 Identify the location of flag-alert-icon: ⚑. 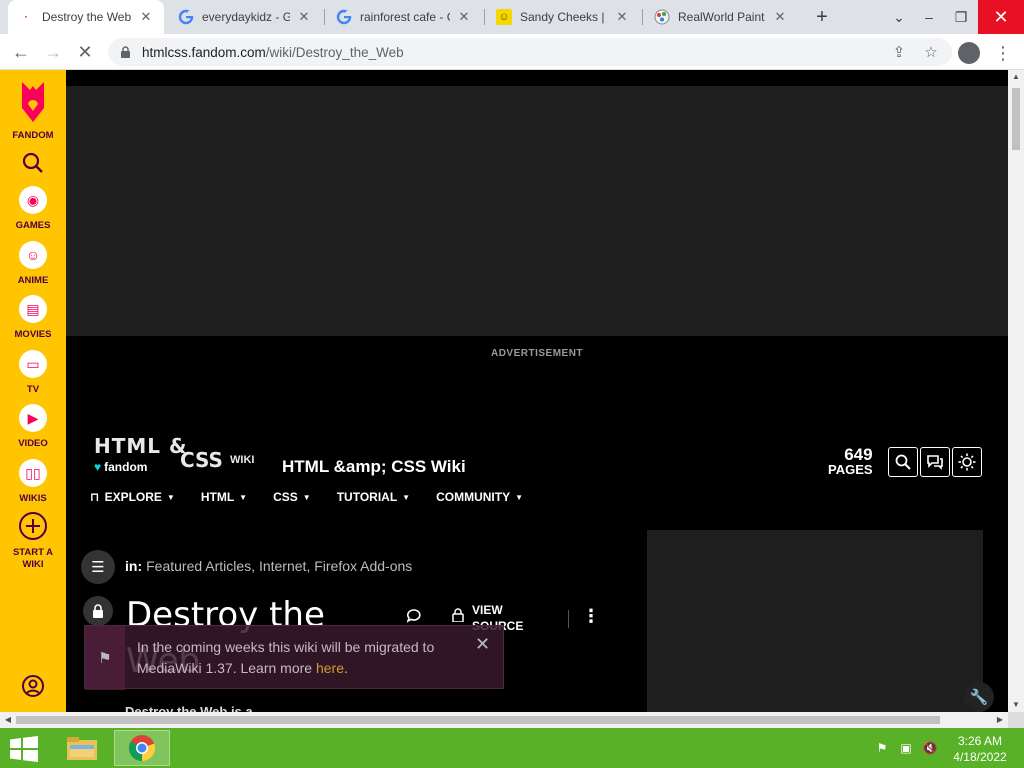
(882, 749).